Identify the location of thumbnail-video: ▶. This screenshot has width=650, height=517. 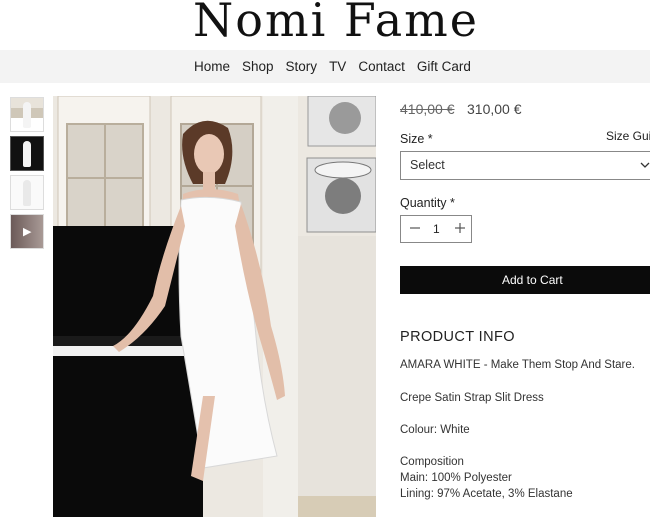
(27, 231).